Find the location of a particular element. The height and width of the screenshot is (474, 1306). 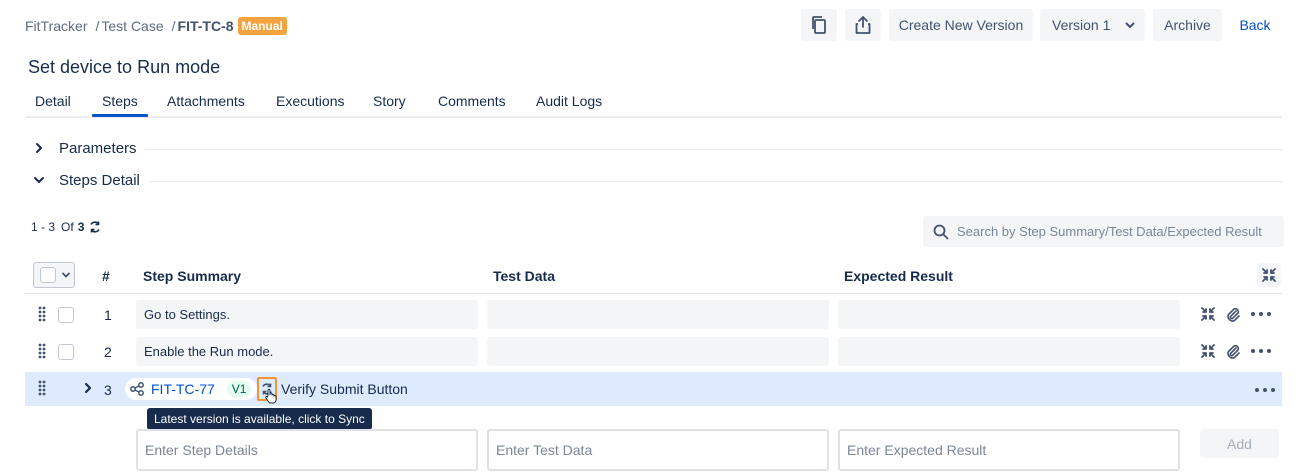

type-badge: Manual is located at coordinates (262, 26).